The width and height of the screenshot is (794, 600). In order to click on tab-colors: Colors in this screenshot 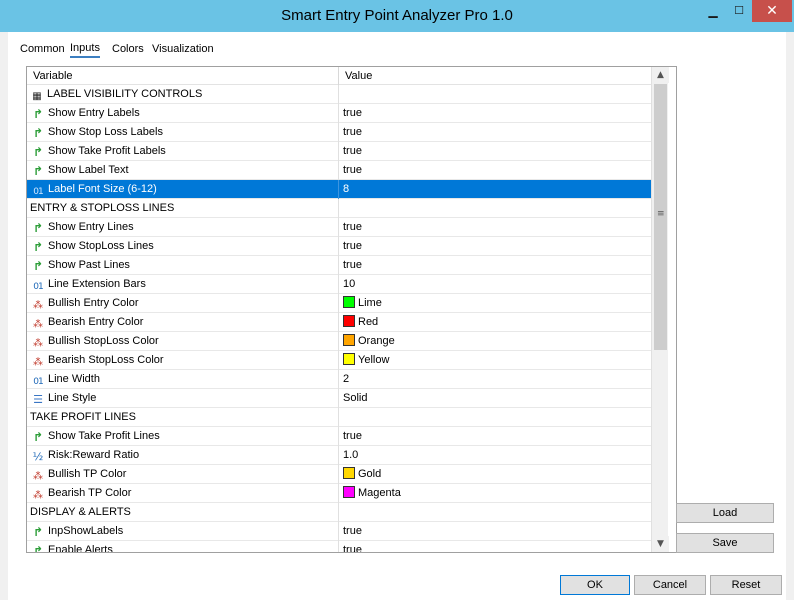, I will do `click(128, 49)`.